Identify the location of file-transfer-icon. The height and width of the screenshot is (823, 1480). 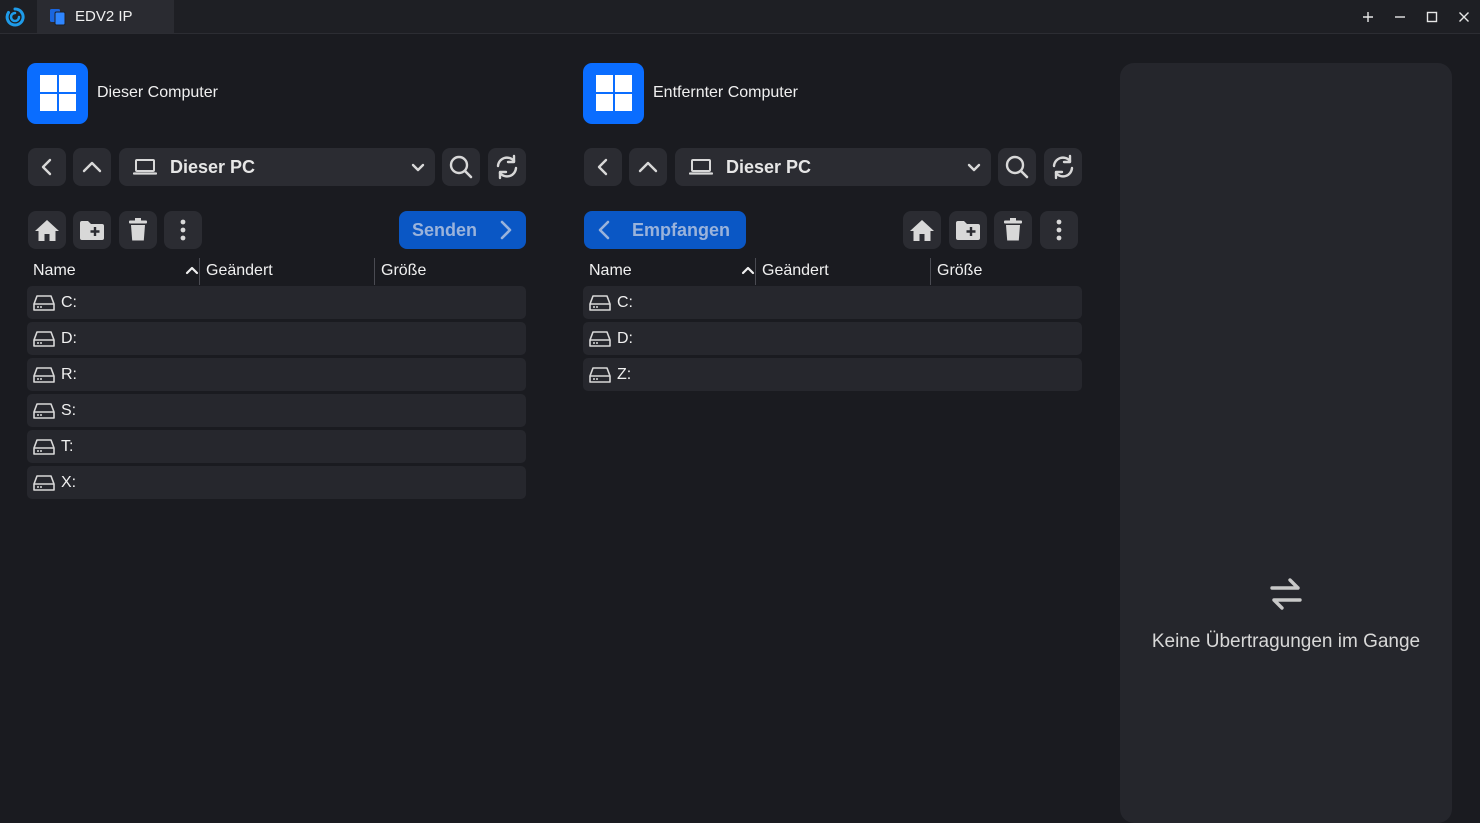
(58, 16).